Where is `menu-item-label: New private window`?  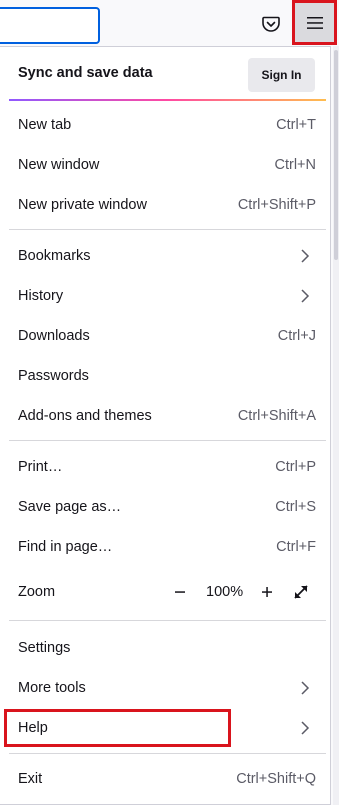 menu-item-label: New private window is located at coordinates (82, 205).